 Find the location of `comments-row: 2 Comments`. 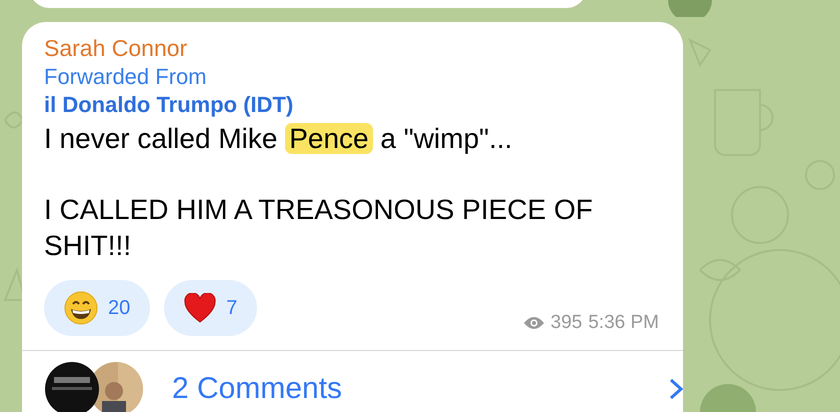

comments-row: 2 Comments is located at coordinates (352, 381).